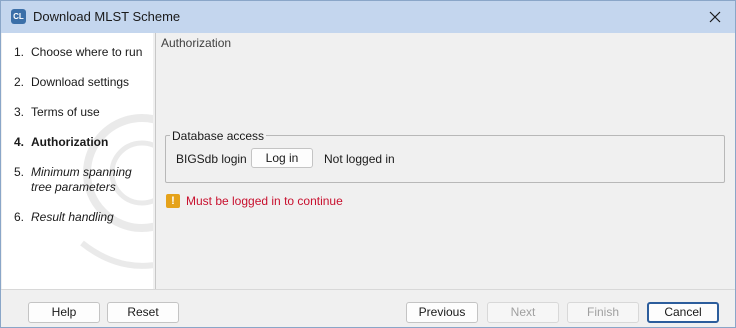  I want to click on app-icon: CL, so click(18, 16).